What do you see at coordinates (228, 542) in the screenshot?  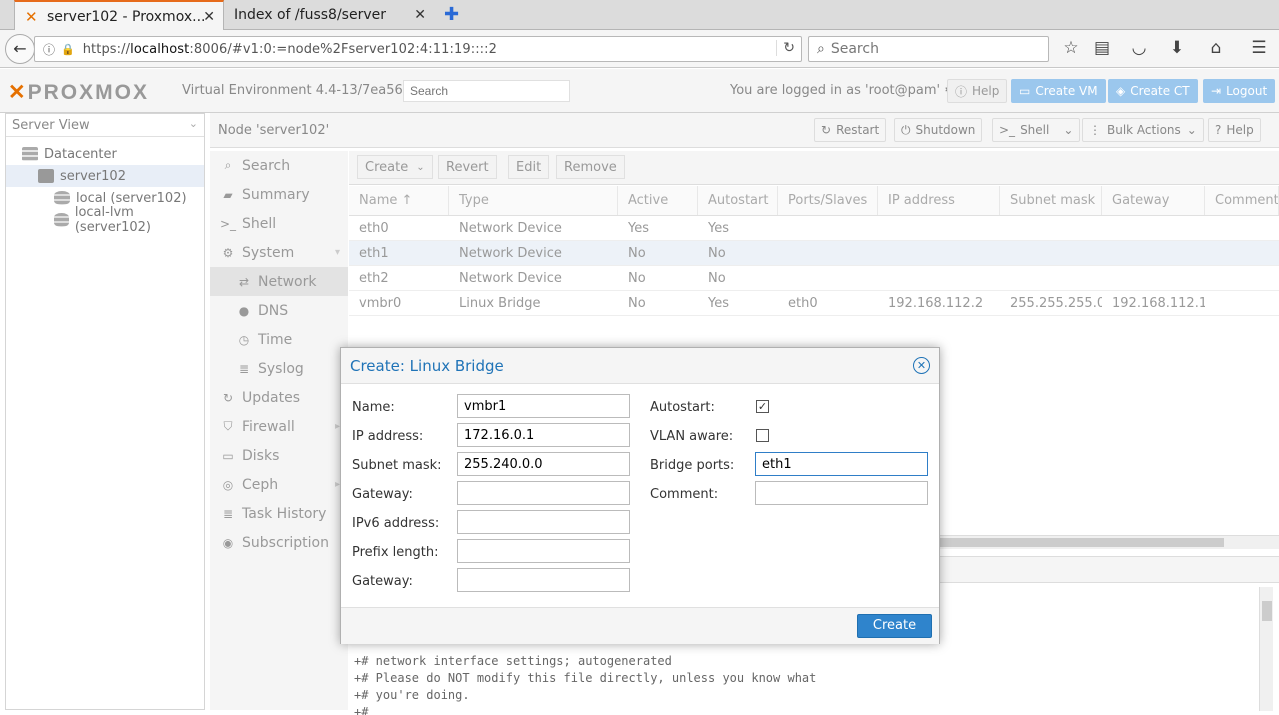 I see `support-icon: ◉` at bounding box center [228, 542].